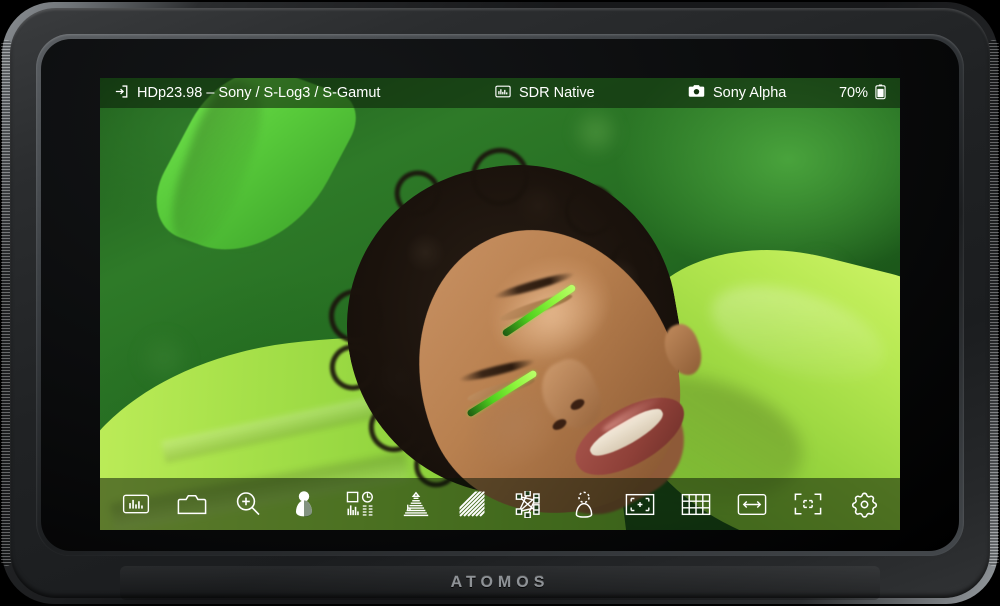 The image size is (1000, 606). Describe the element at coordinates (752, 504) in the screenshot. I see `tool-aspect-ratio` at that location.